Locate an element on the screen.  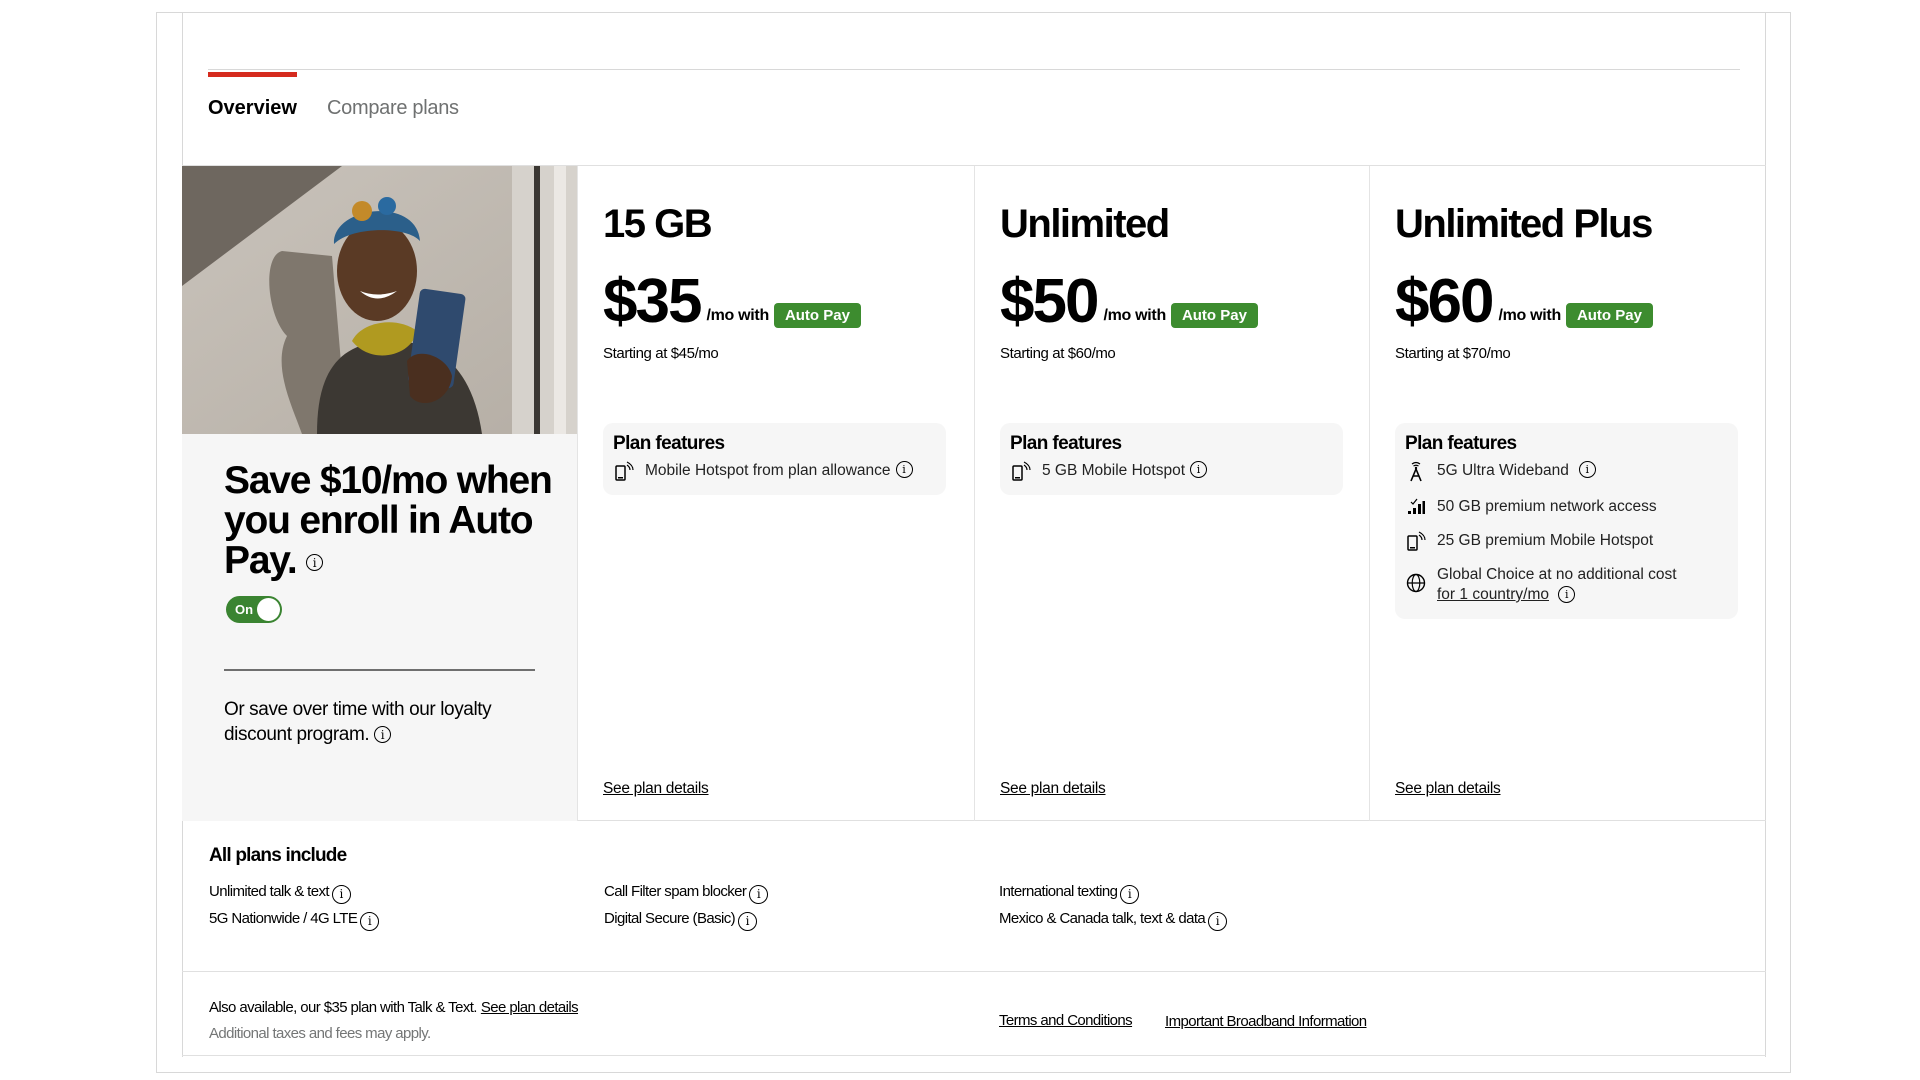
promo-photo is located at coordinates (379, 300).